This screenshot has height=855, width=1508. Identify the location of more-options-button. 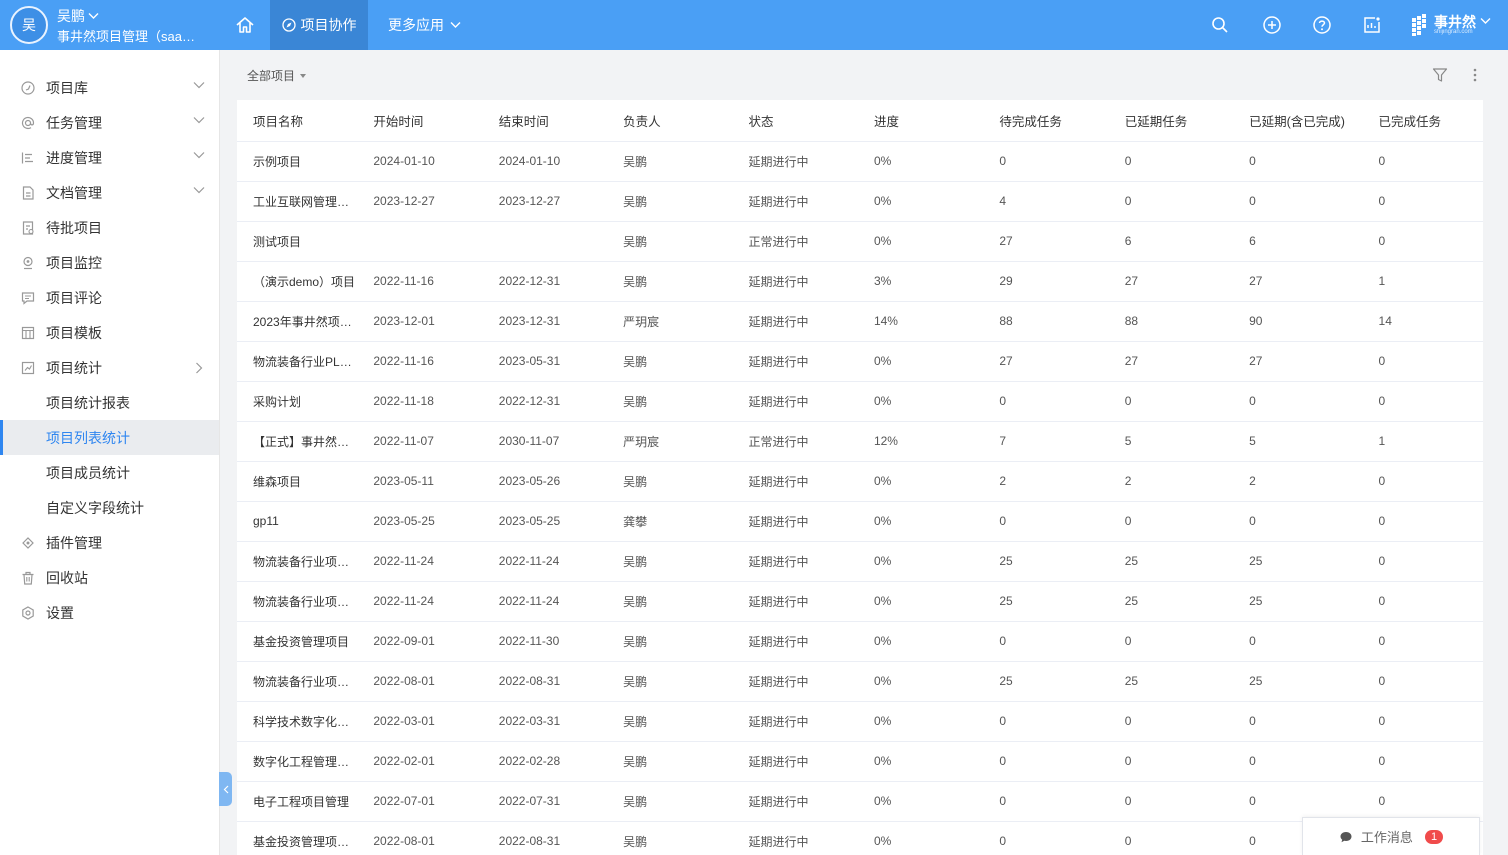
(1475, 75).